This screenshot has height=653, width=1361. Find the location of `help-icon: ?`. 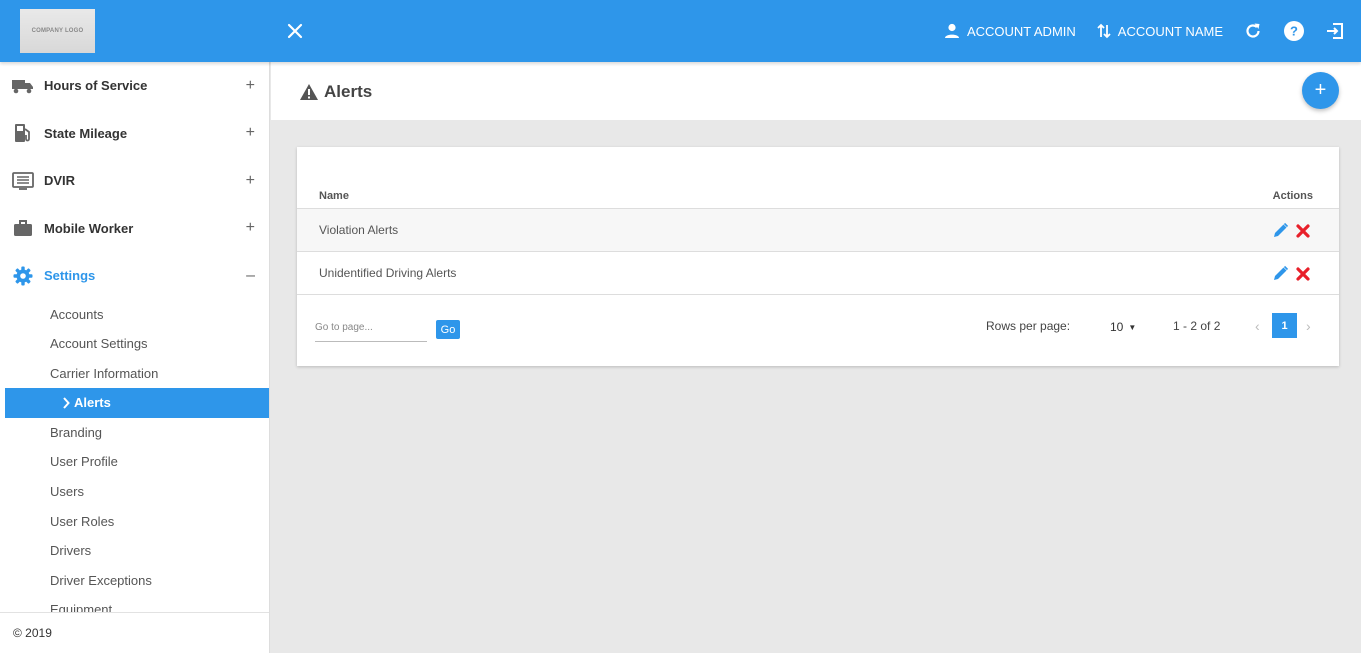

help-icon: ? is located at coordinates (1294, 31).